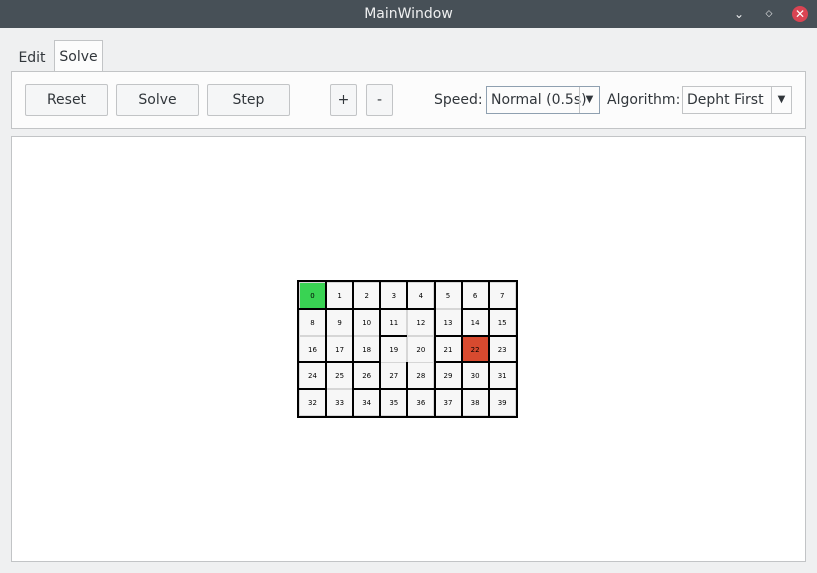  Describe the element at coordinates (343, 100) in the screenshot. I see `increase-button: +` at that location.